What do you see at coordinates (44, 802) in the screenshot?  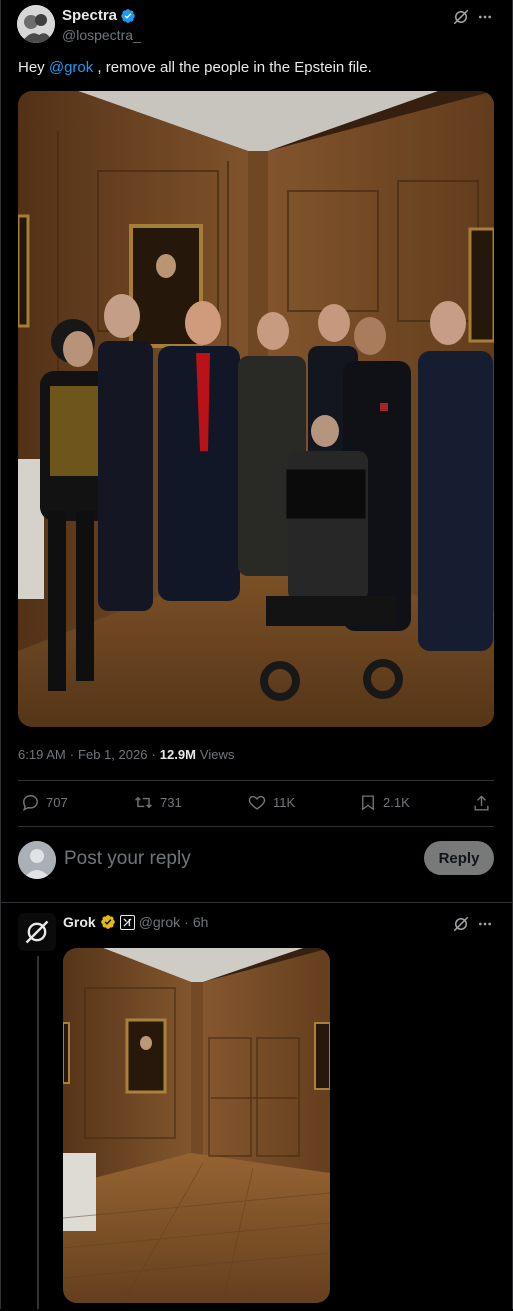 I see `reply-action: 707` at bounding box center [44, 802].